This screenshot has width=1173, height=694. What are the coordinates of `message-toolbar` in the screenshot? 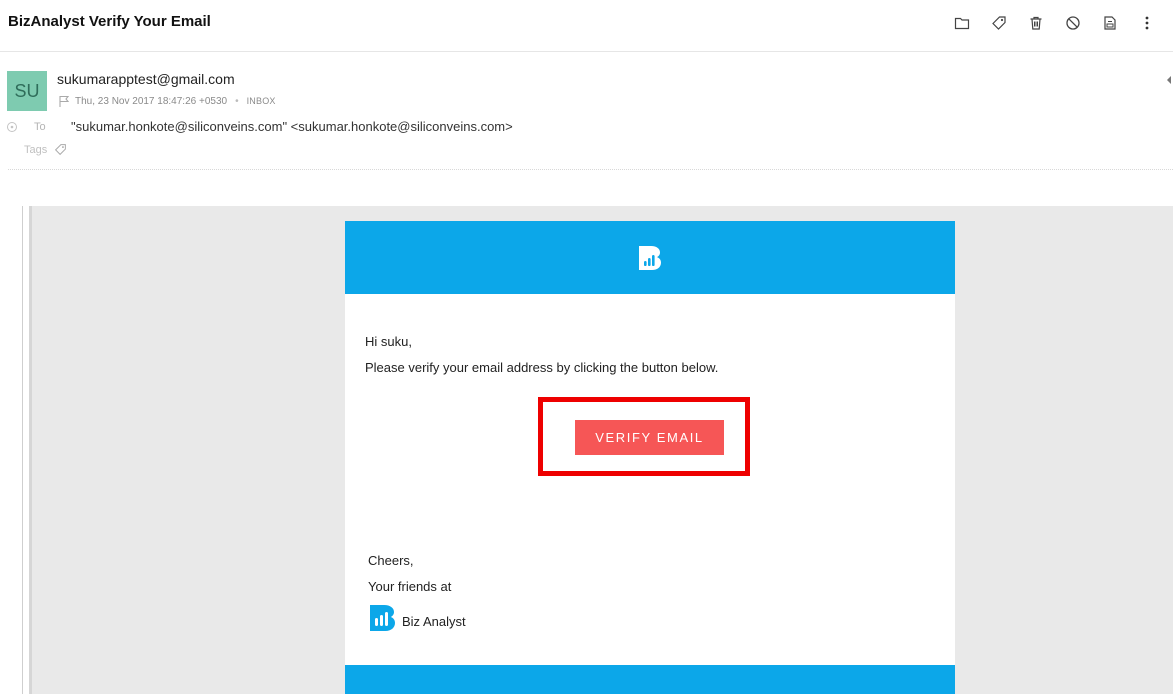 It's located at (1054, 23).